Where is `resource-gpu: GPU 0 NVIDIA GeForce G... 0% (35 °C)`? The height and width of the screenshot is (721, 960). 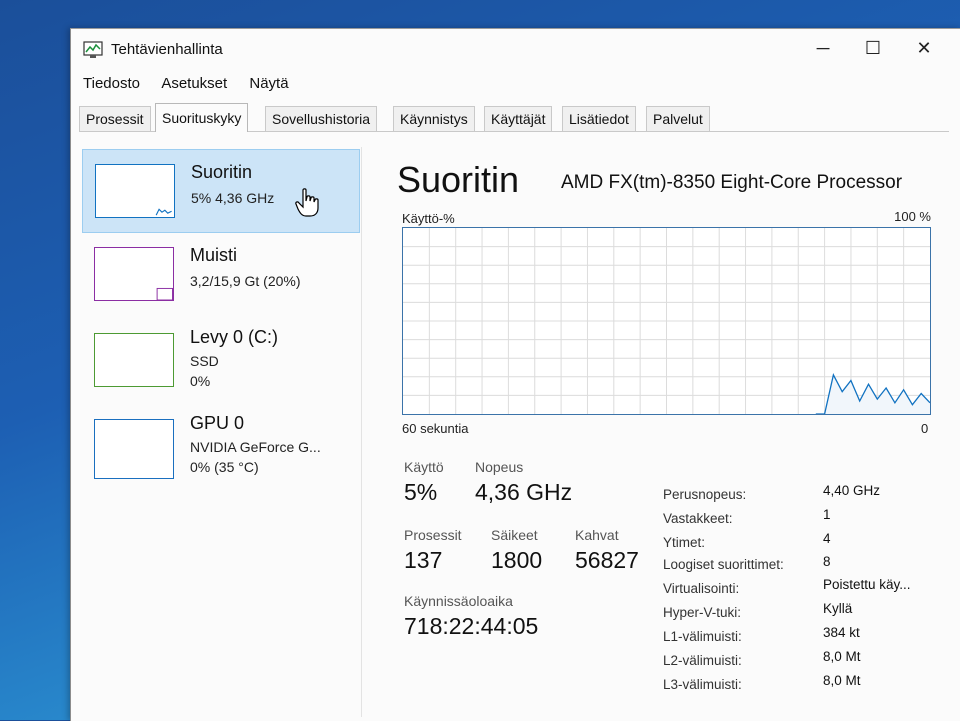 resource-gpu: GPU 0 NVIDIA GeForce G... 0% (35 °C) is located at coordinates (220, 442).